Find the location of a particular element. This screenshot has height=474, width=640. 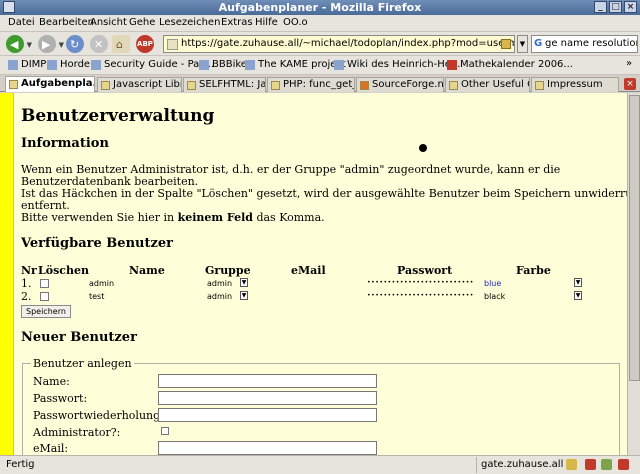

comma-note-text: Bitte verwenden Sie hier in is located at coordinates (99, 217).